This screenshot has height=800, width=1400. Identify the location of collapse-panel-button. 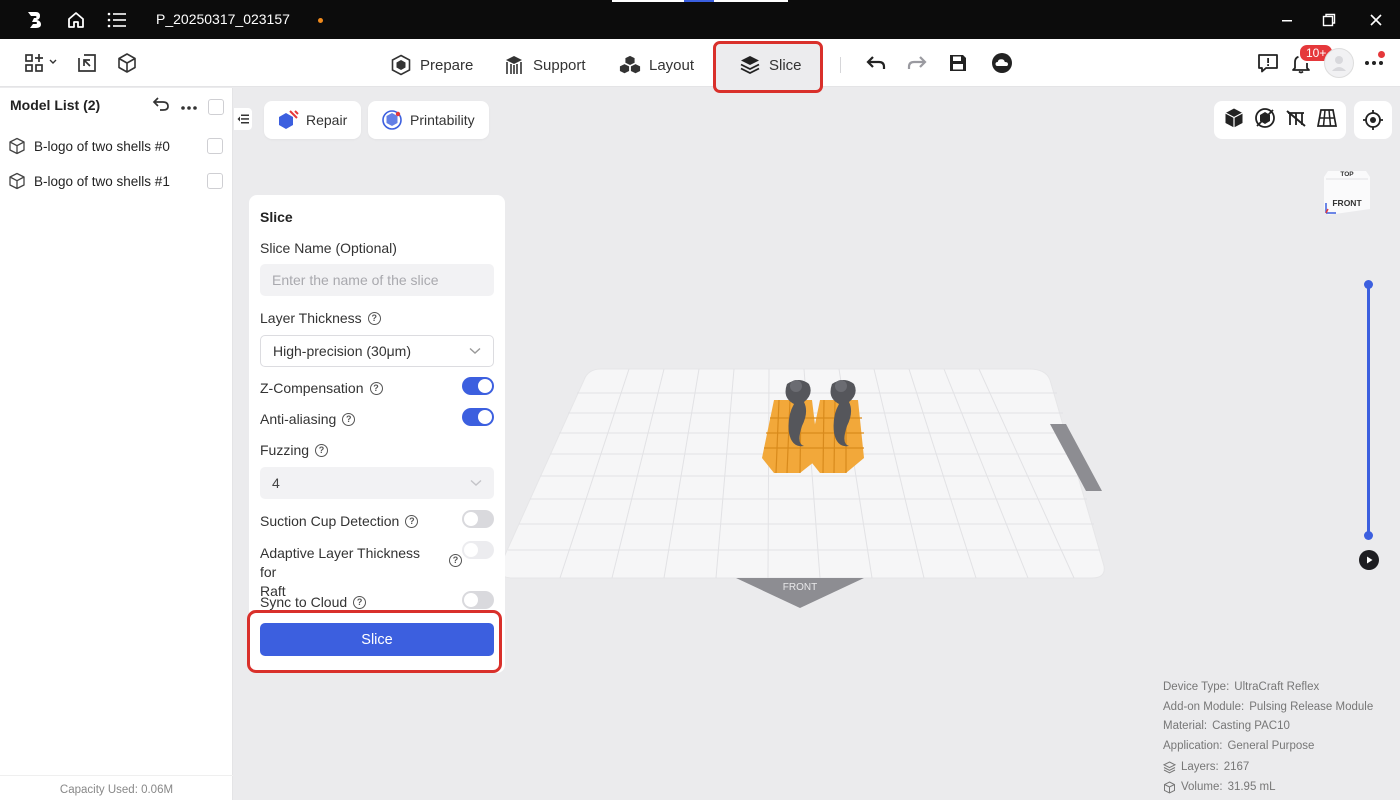
(243, 119).